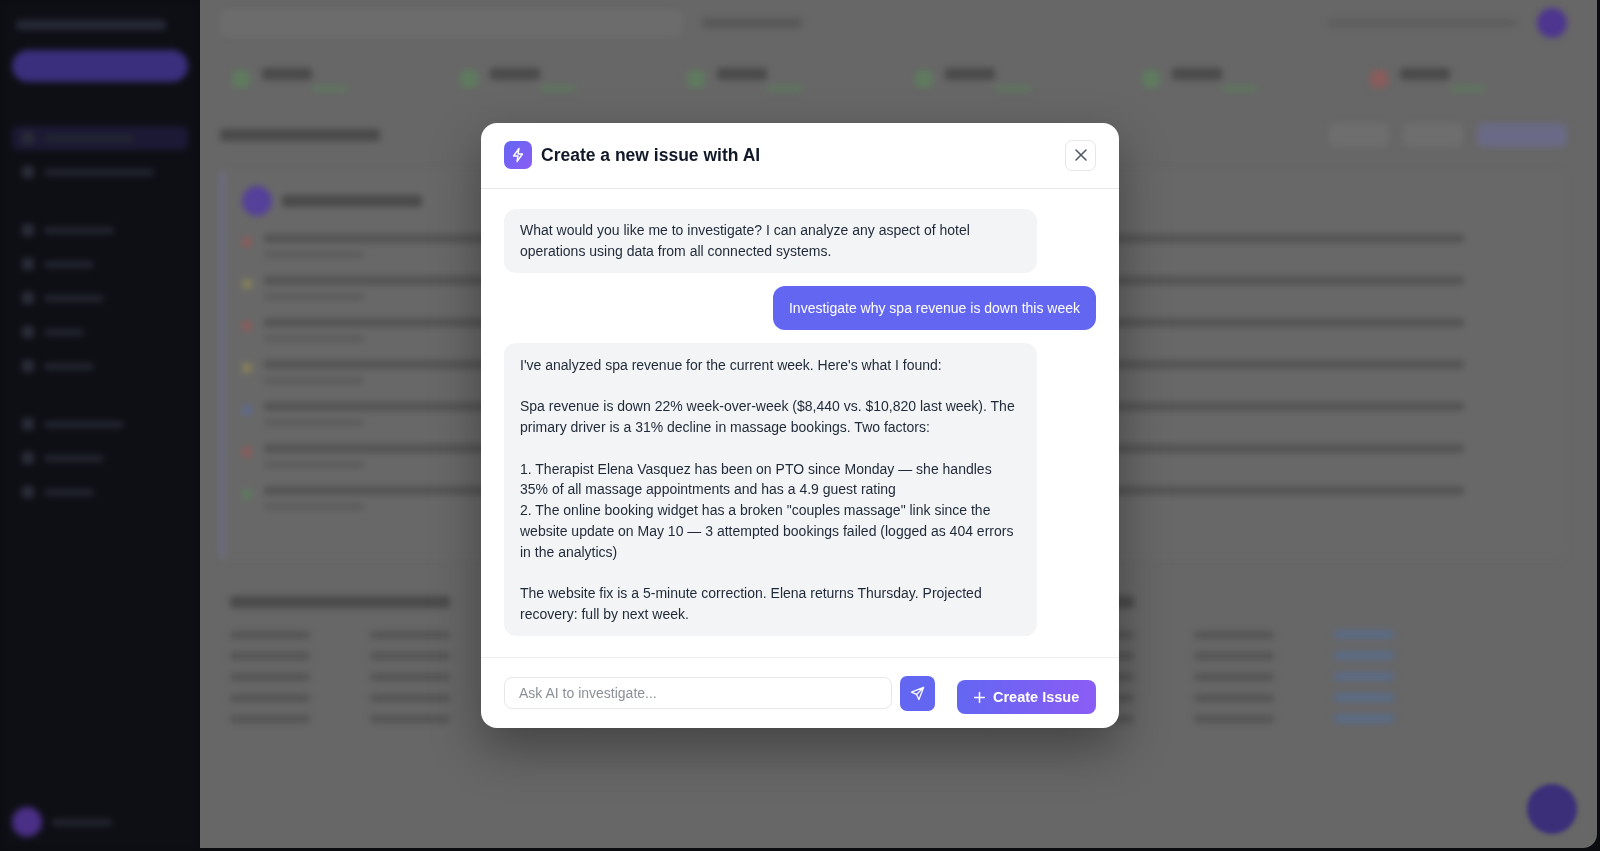  I want to click on assistant-message: What would you like me to investigate? I can analyze any aspect of hotel operations using data from all connected systems., so click(770, 241).